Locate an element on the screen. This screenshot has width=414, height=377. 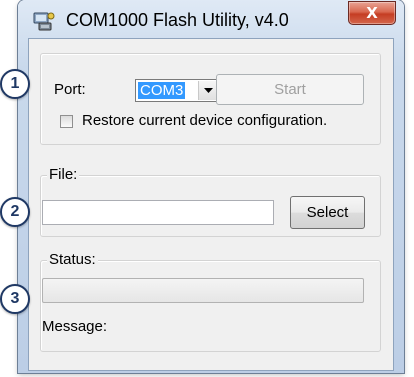
file-path-input is located at coordinates (158, 212).